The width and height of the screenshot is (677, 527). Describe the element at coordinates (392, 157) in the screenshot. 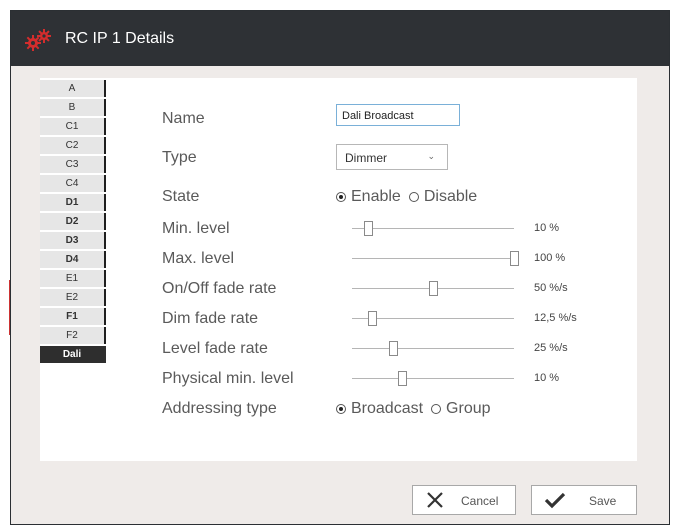

I see `type-select: Dimmer ⌄` at that location.